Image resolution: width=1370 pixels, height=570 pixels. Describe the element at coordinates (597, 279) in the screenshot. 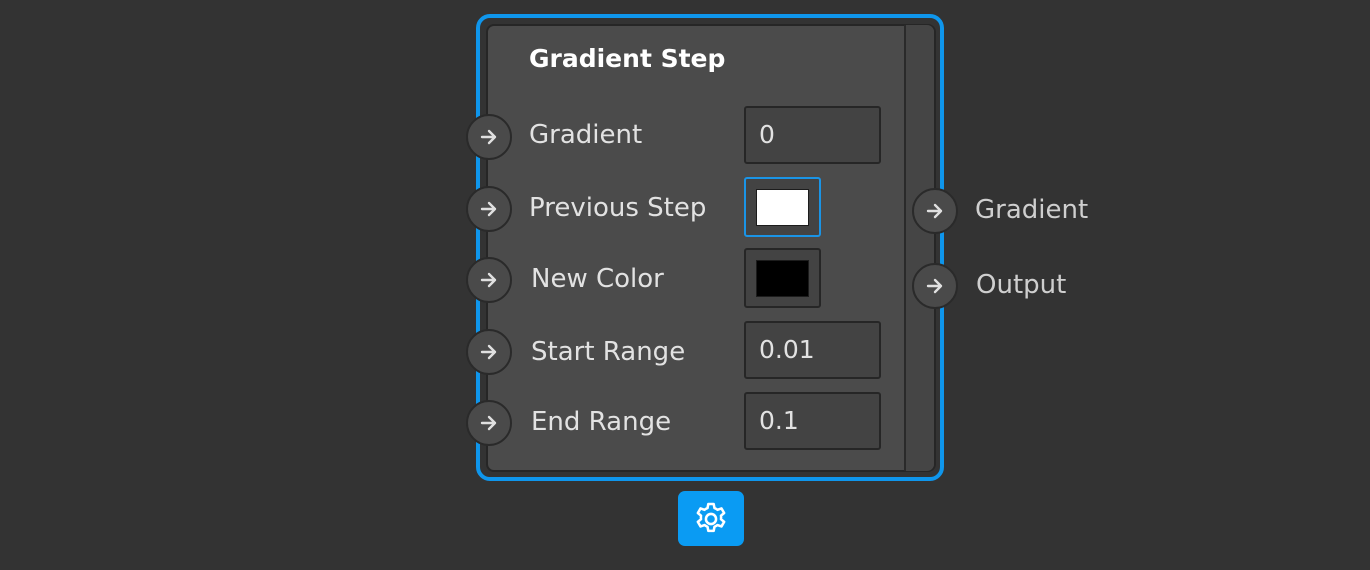

I see `input-label-new-color: New Color` at that location.